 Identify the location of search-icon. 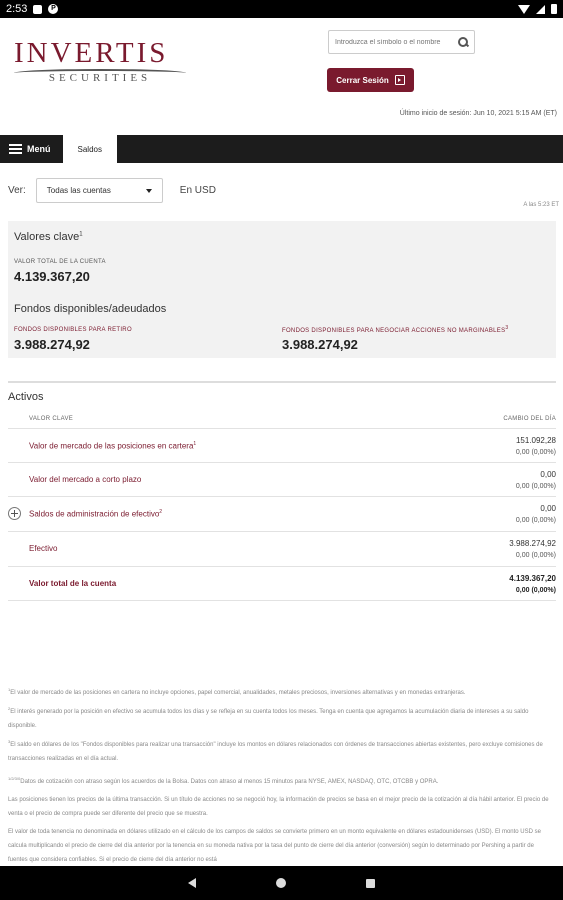
(463, 42).